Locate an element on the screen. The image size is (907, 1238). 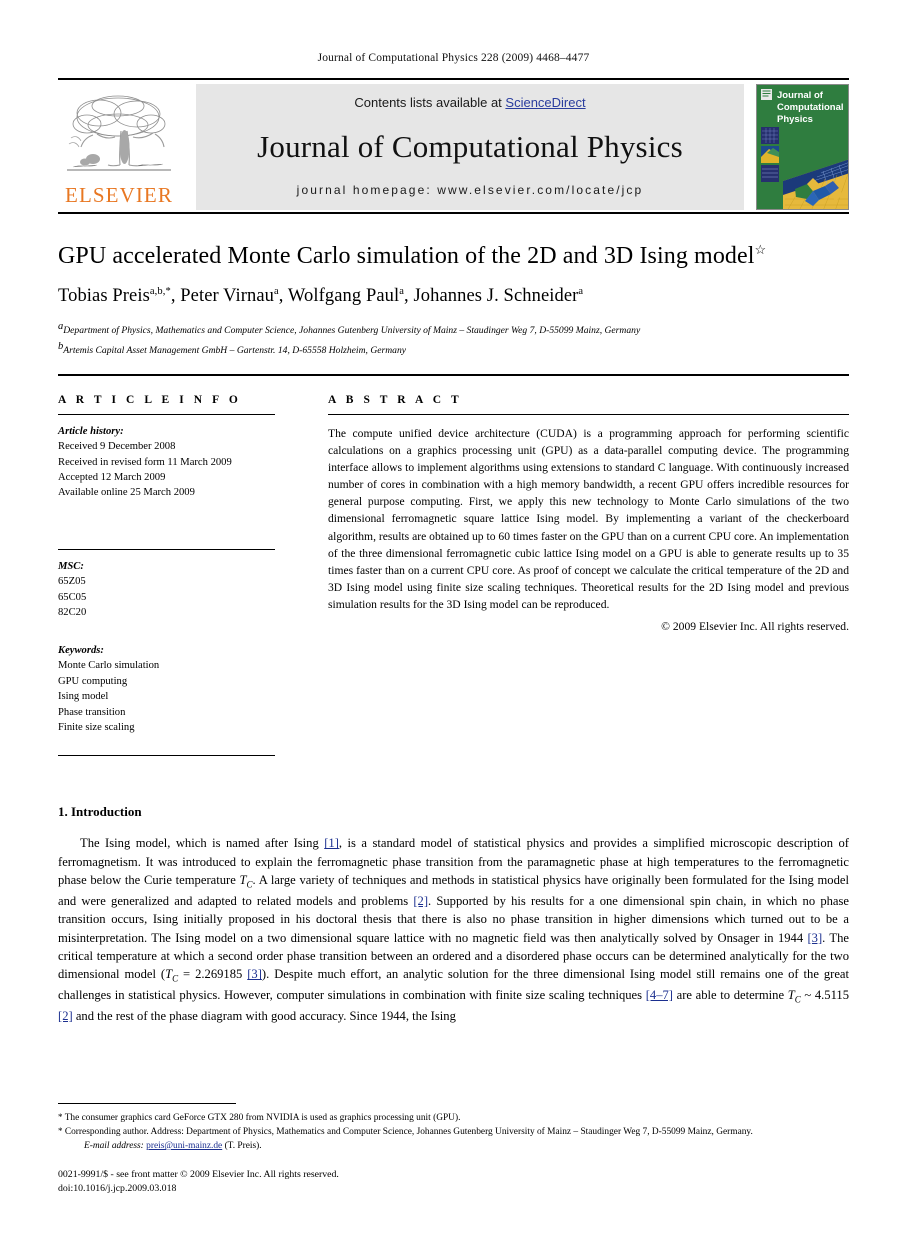
author-marks-2: a is located at coordinates (401, 292).